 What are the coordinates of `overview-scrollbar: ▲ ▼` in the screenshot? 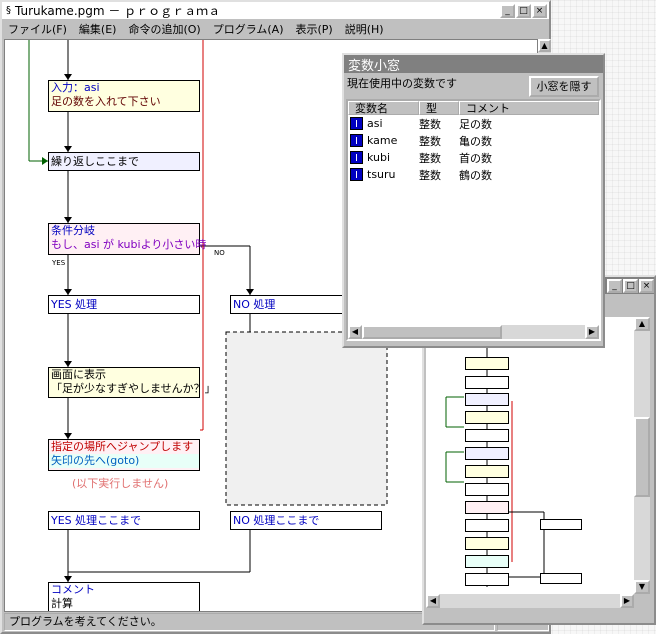 It's located at (642, 455).